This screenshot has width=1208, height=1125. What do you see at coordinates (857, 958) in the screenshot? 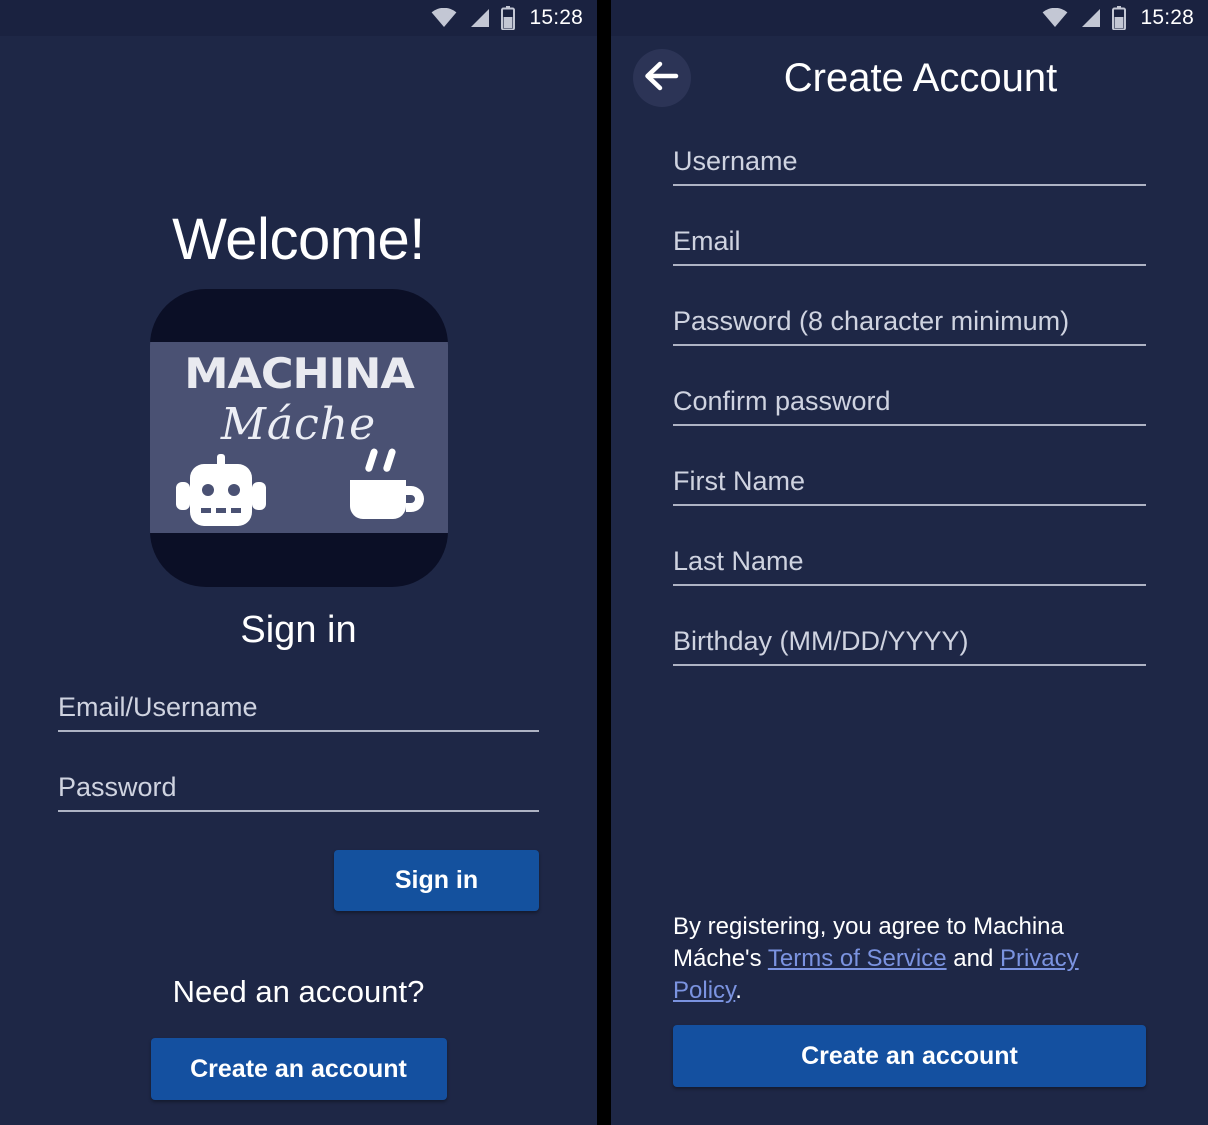
I see `terms-of-service-link: Terms of Service` at bounding box center [857, 958].